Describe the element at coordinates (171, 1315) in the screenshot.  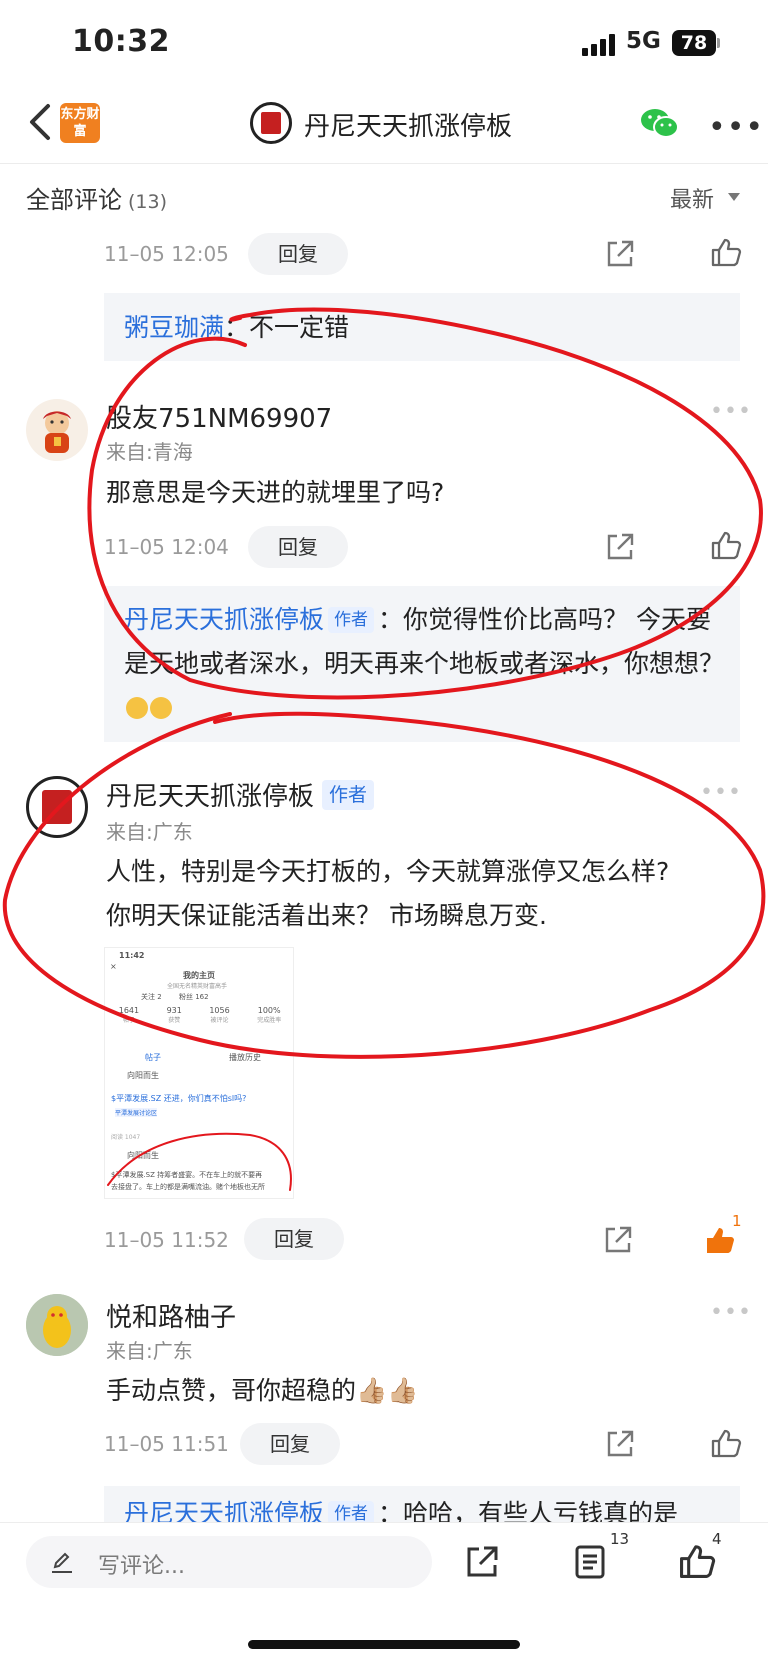
I see `username: 悦和路柚子` at that location.